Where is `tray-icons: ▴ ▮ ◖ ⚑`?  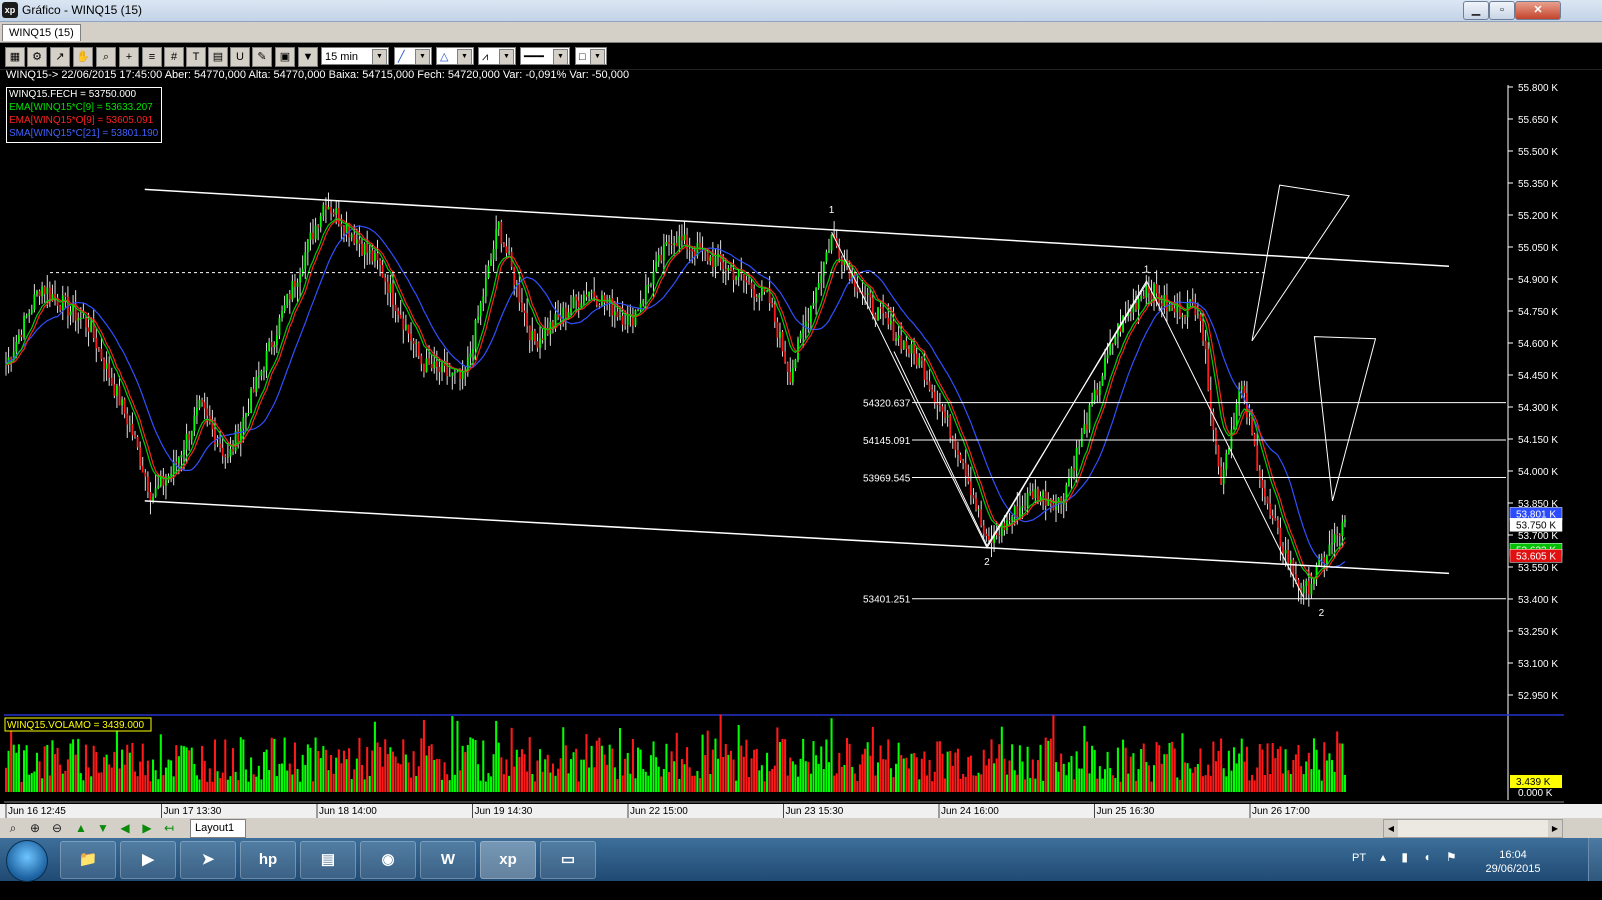 tray-icons: ▴ ▮ ◖ ⚑ is located at coordinates (1421, 857).